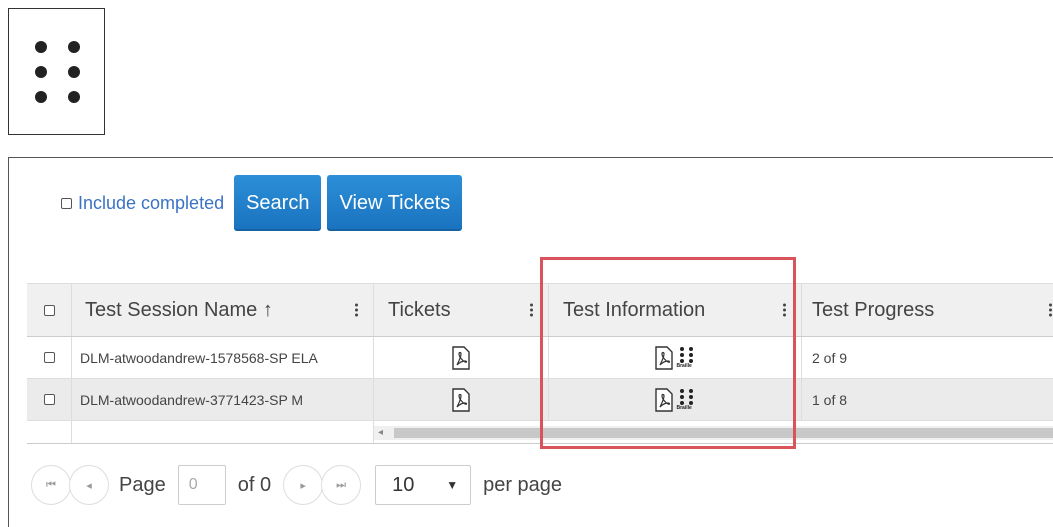  What do you see at coordinates (201, 485) in the screenshot?
I see `page-number-input` at bounding box center [201, 485].